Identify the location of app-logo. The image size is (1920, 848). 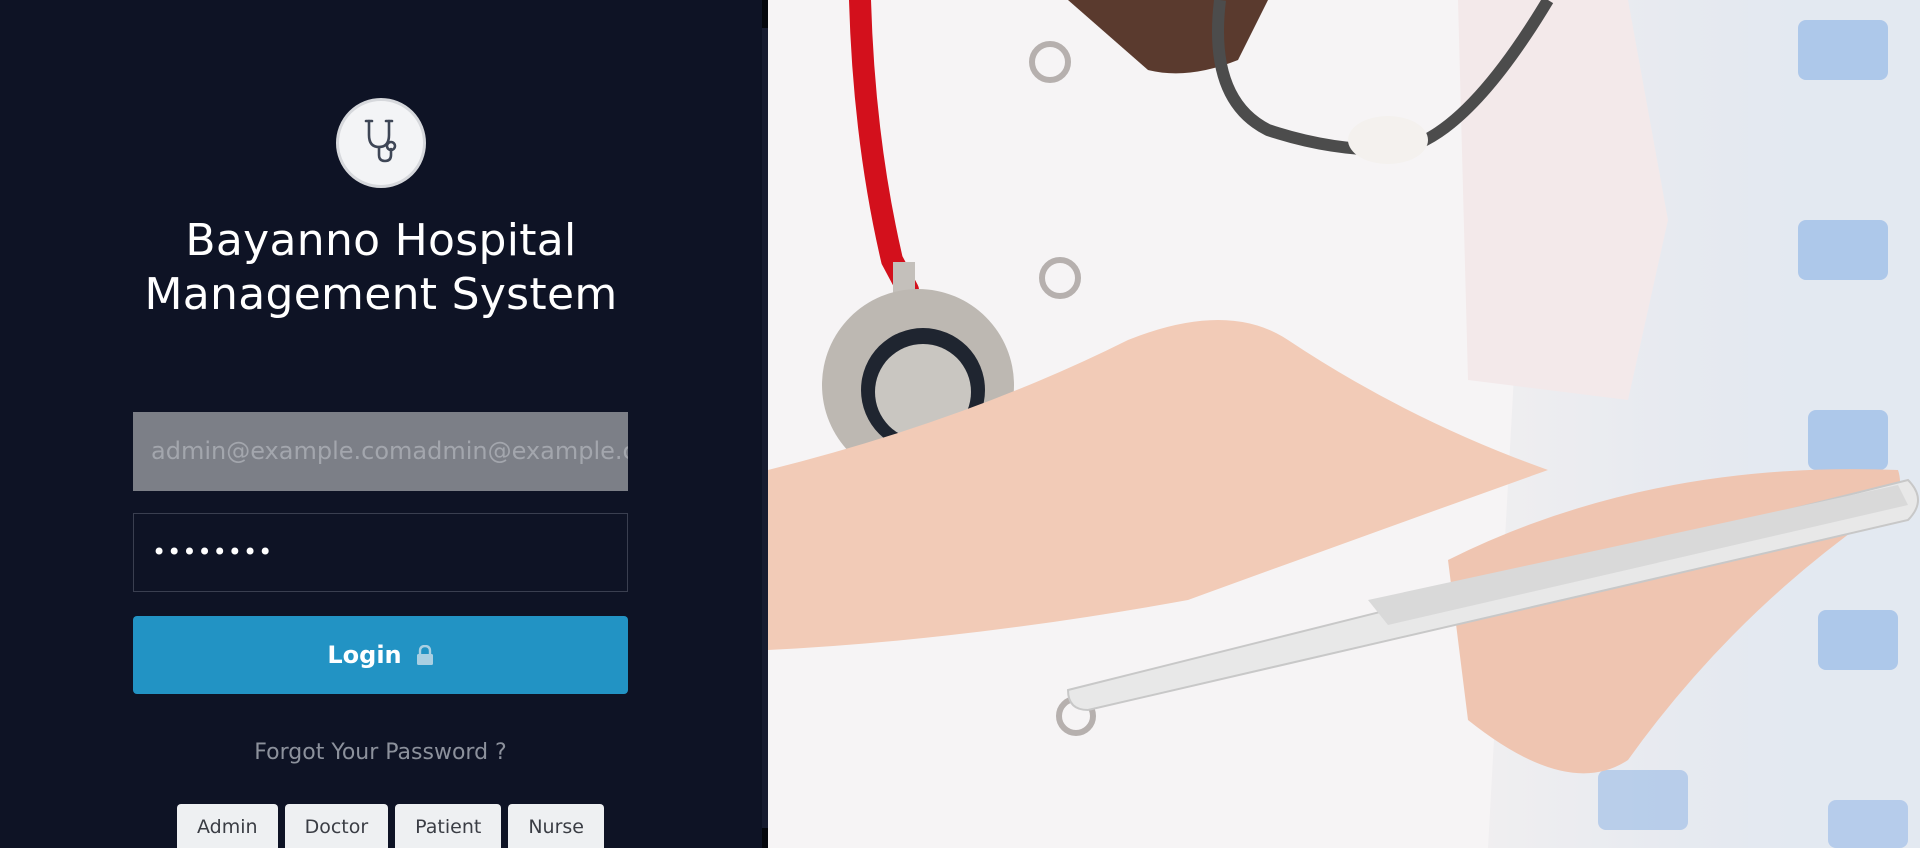
(381, 143).